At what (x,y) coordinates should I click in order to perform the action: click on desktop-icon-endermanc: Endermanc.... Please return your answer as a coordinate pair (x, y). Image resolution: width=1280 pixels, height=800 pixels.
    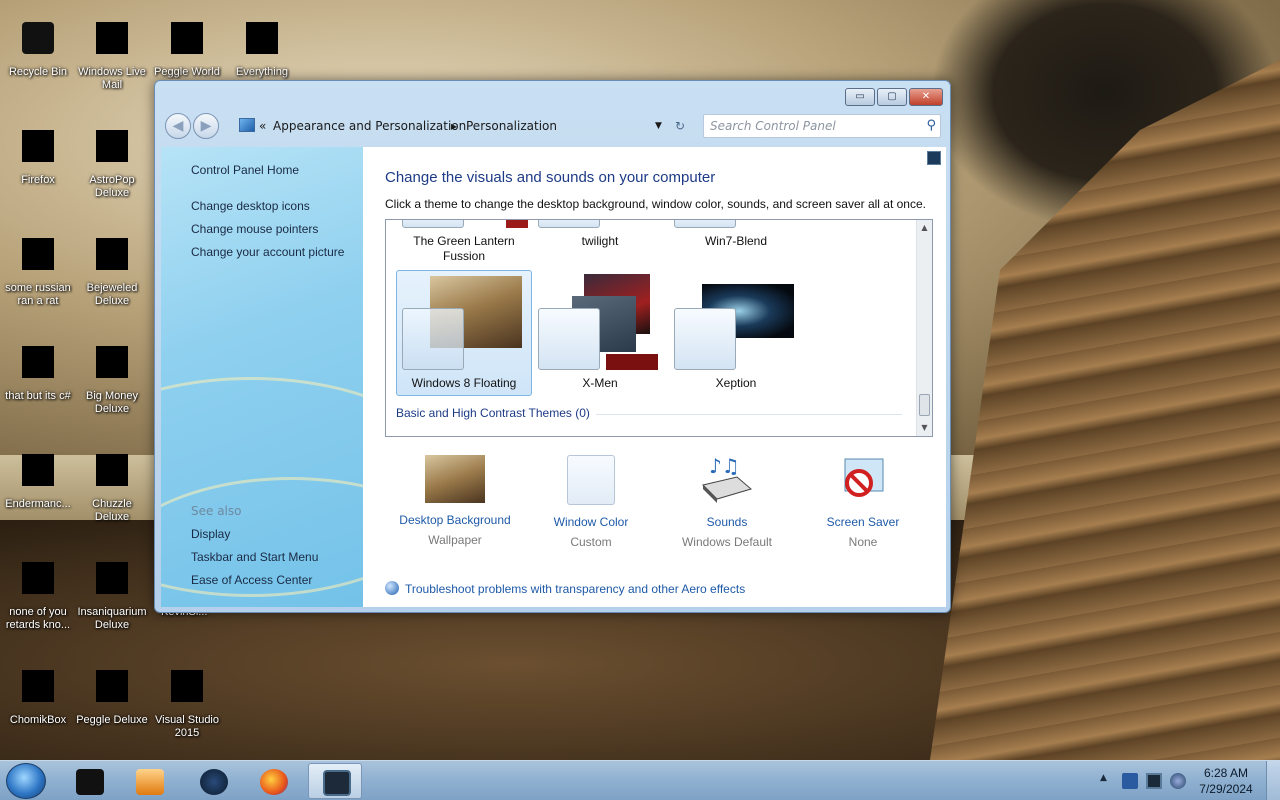
    Looking at the image, I should click on (38, 482).